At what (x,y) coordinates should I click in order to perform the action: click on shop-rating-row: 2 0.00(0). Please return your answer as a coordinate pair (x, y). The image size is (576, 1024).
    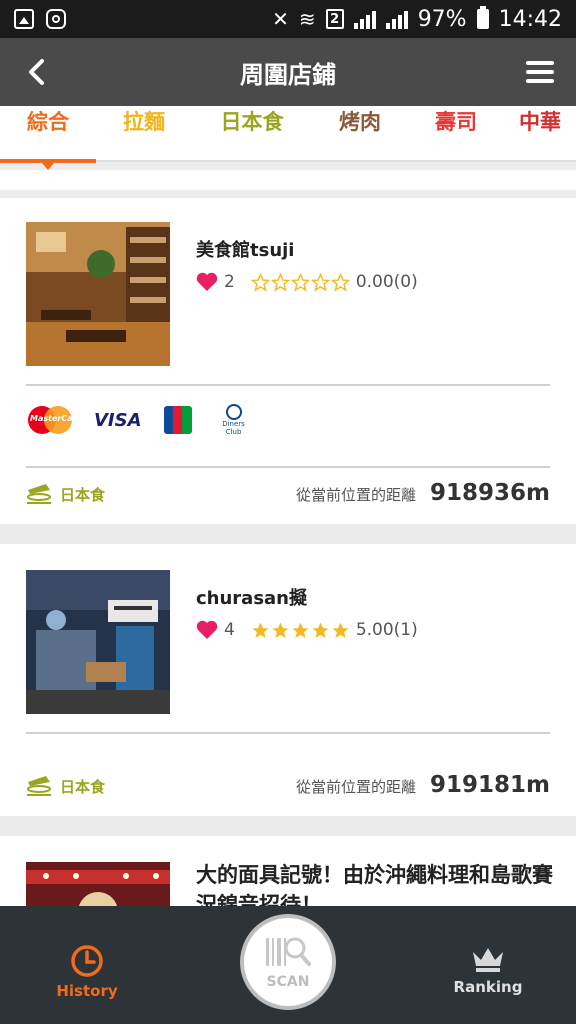
    Looking at the image, I should click on (307, 282).